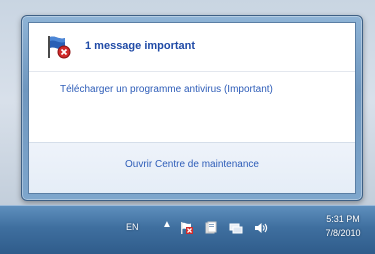 The height and width of the screenshot is (254, 375). Describe the element at coordinates (59, 47) in the screenshot. I see `action-center-flag-error-icon` at that location.